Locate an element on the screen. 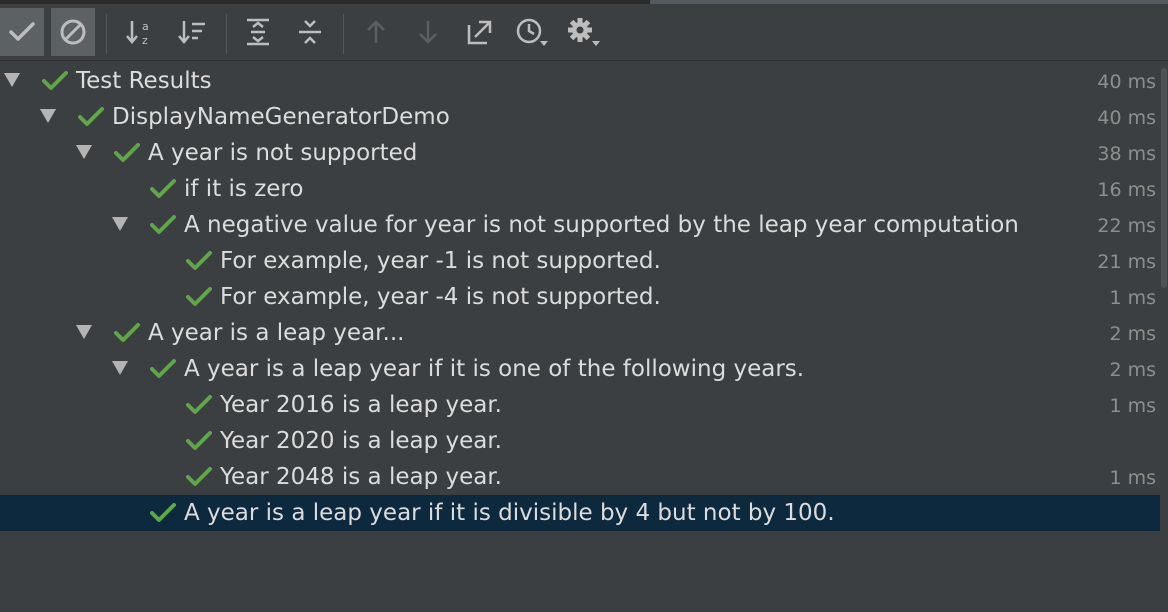 Image resolution: width=1168 pixels, height=612 pixels. sort-alpha-icon: a z is located at coordinates (137, 33).